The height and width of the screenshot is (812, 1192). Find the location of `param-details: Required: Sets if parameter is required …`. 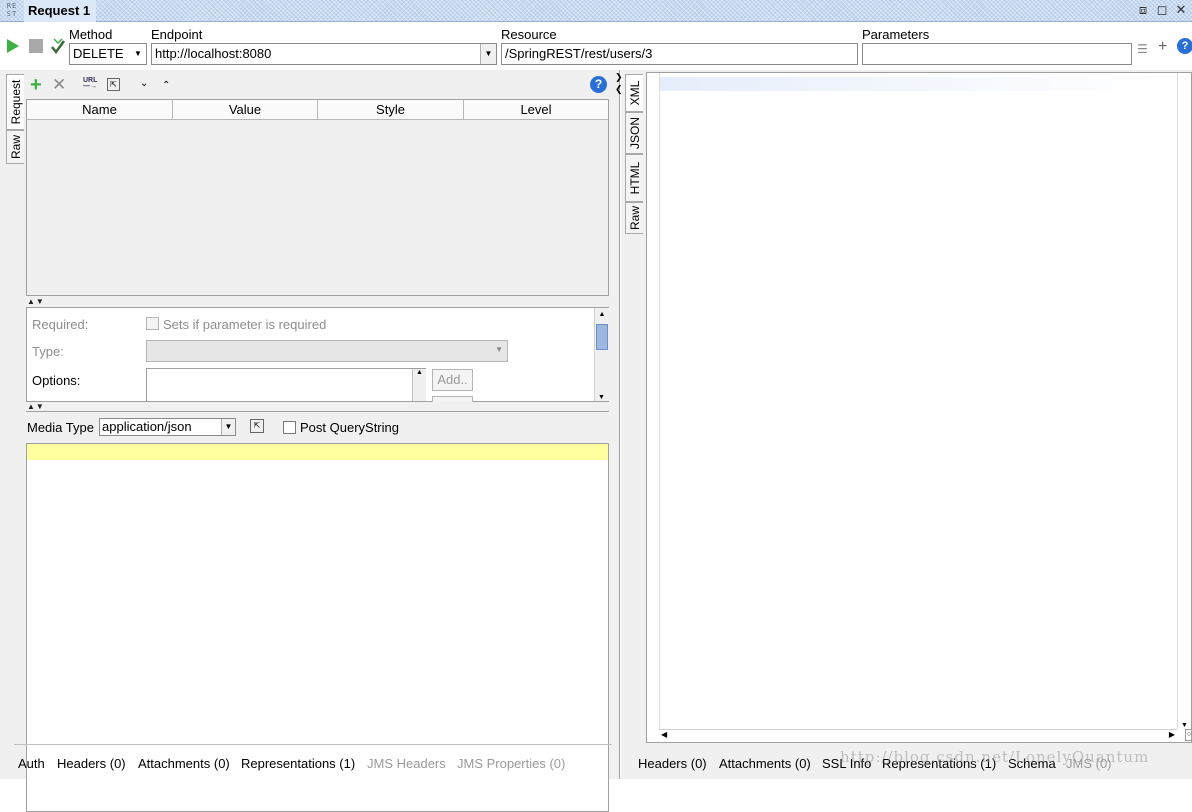

param-details: Required: Sets if parameter is required … is located at coordinates (317, 354).